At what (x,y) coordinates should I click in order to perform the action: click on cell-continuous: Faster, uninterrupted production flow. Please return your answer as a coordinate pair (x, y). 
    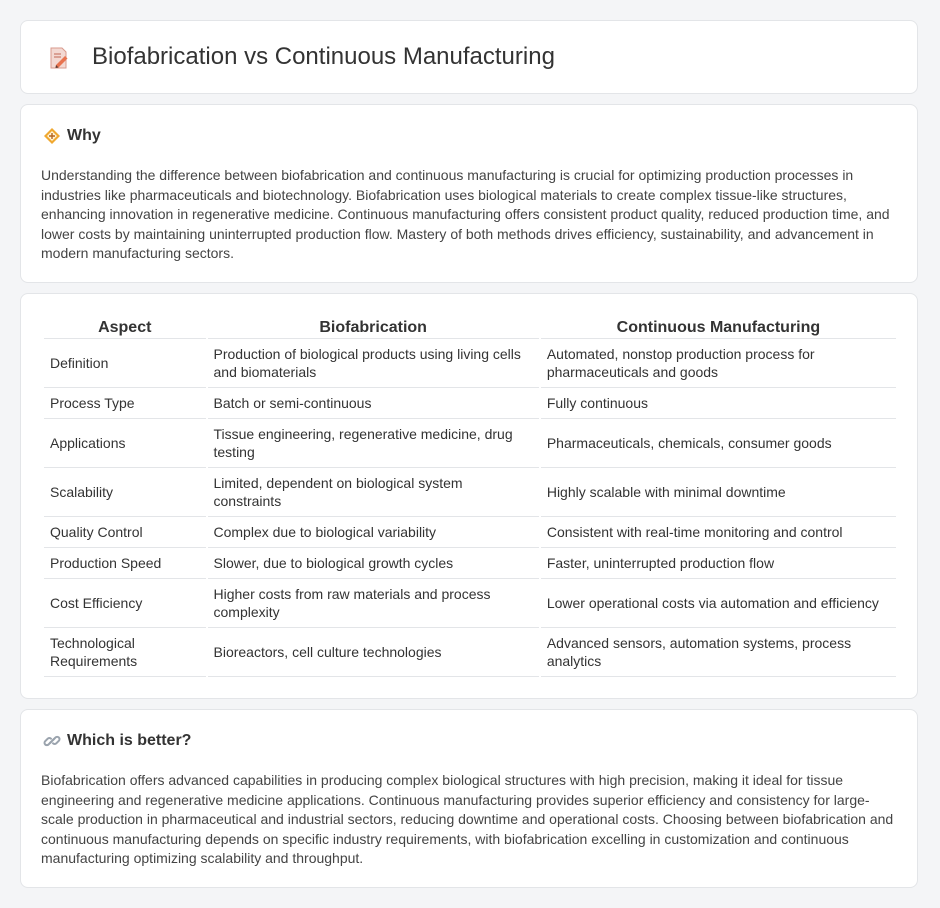
    Looking at the image, I should click on (718, 563).